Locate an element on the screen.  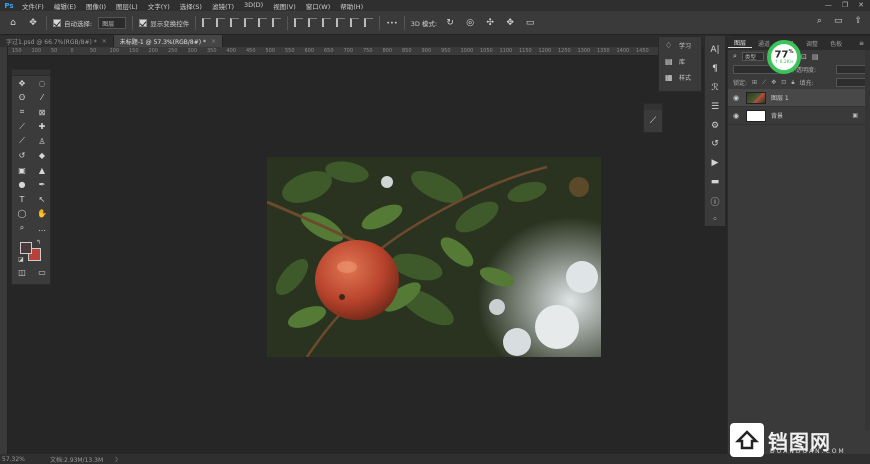
info-icon: ⓘ is located at coordinates (714, 201).